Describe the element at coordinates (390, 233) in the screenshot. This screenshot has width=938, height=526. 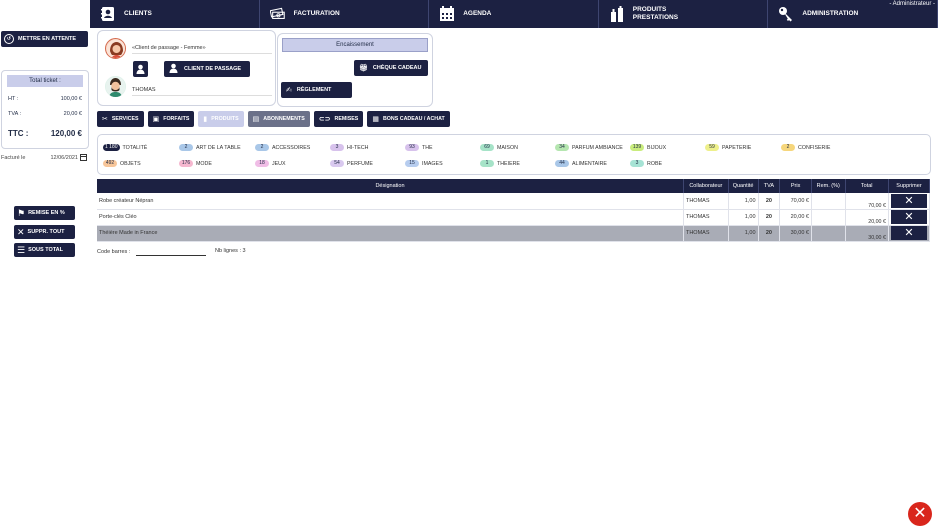
I see `cell-designation: Théière Made in France` at that location.